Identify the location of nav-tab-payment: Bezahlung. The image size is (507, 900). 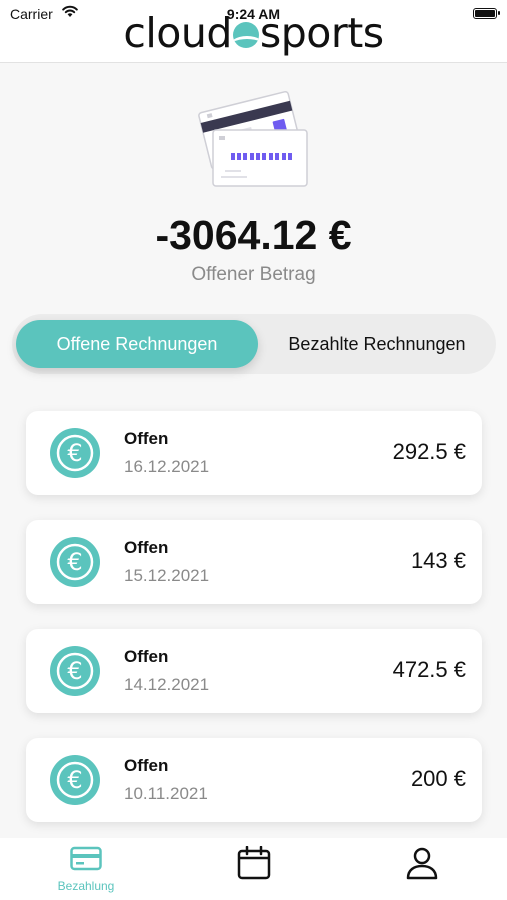
(86, 869).